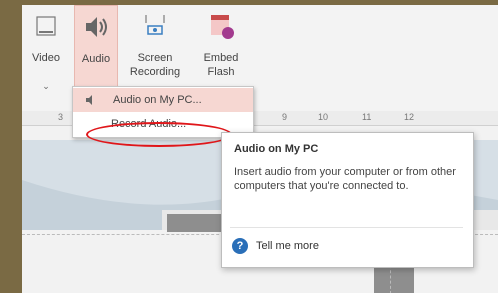 This screenshot has width=498, height=293. Describe the element at coordinates (155, 65) in the screenshot. I see `screen-recording-label: Screen Recording` at that location.